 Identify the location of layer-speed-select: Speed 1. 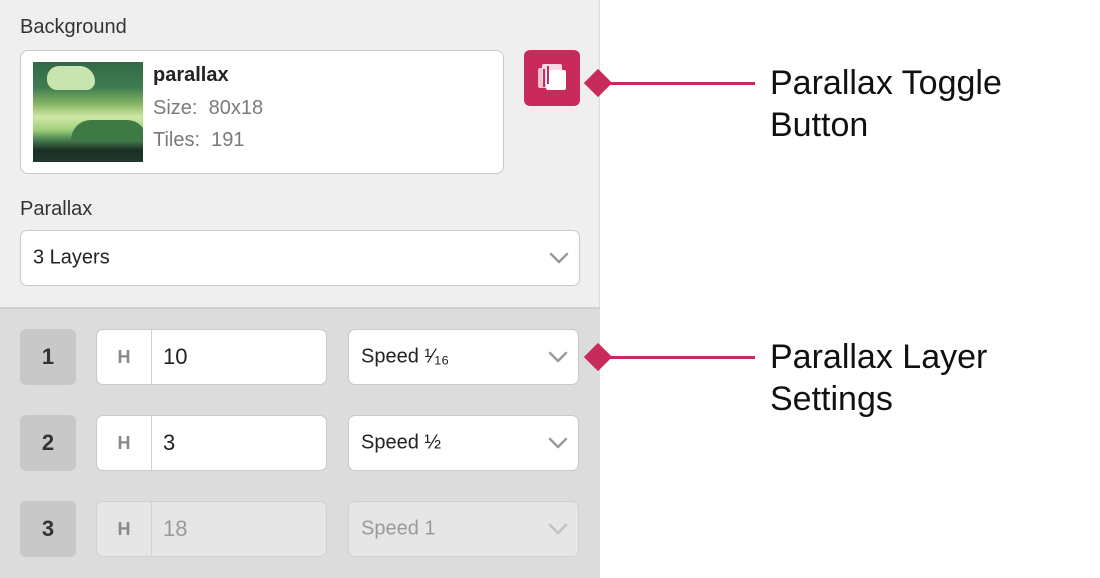
(463, 529).